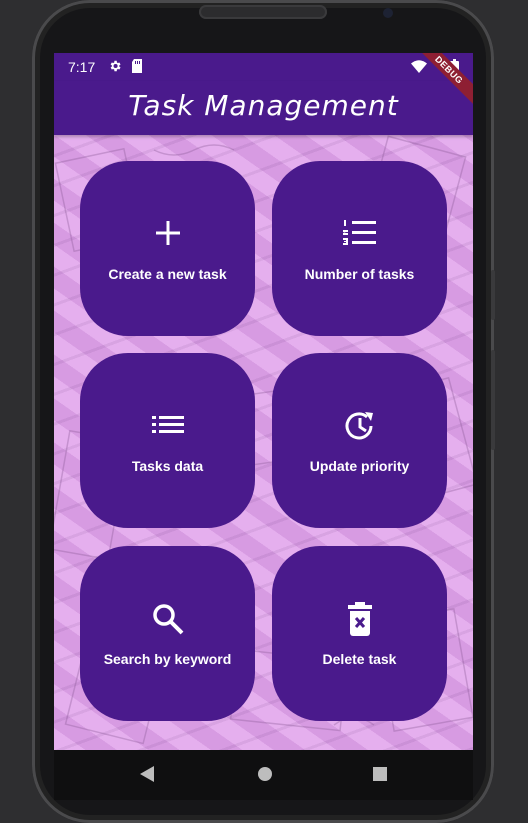 This screenshot has height=823, width=528. I want to click on update-priority-button: Update priority, so click(359, 440).